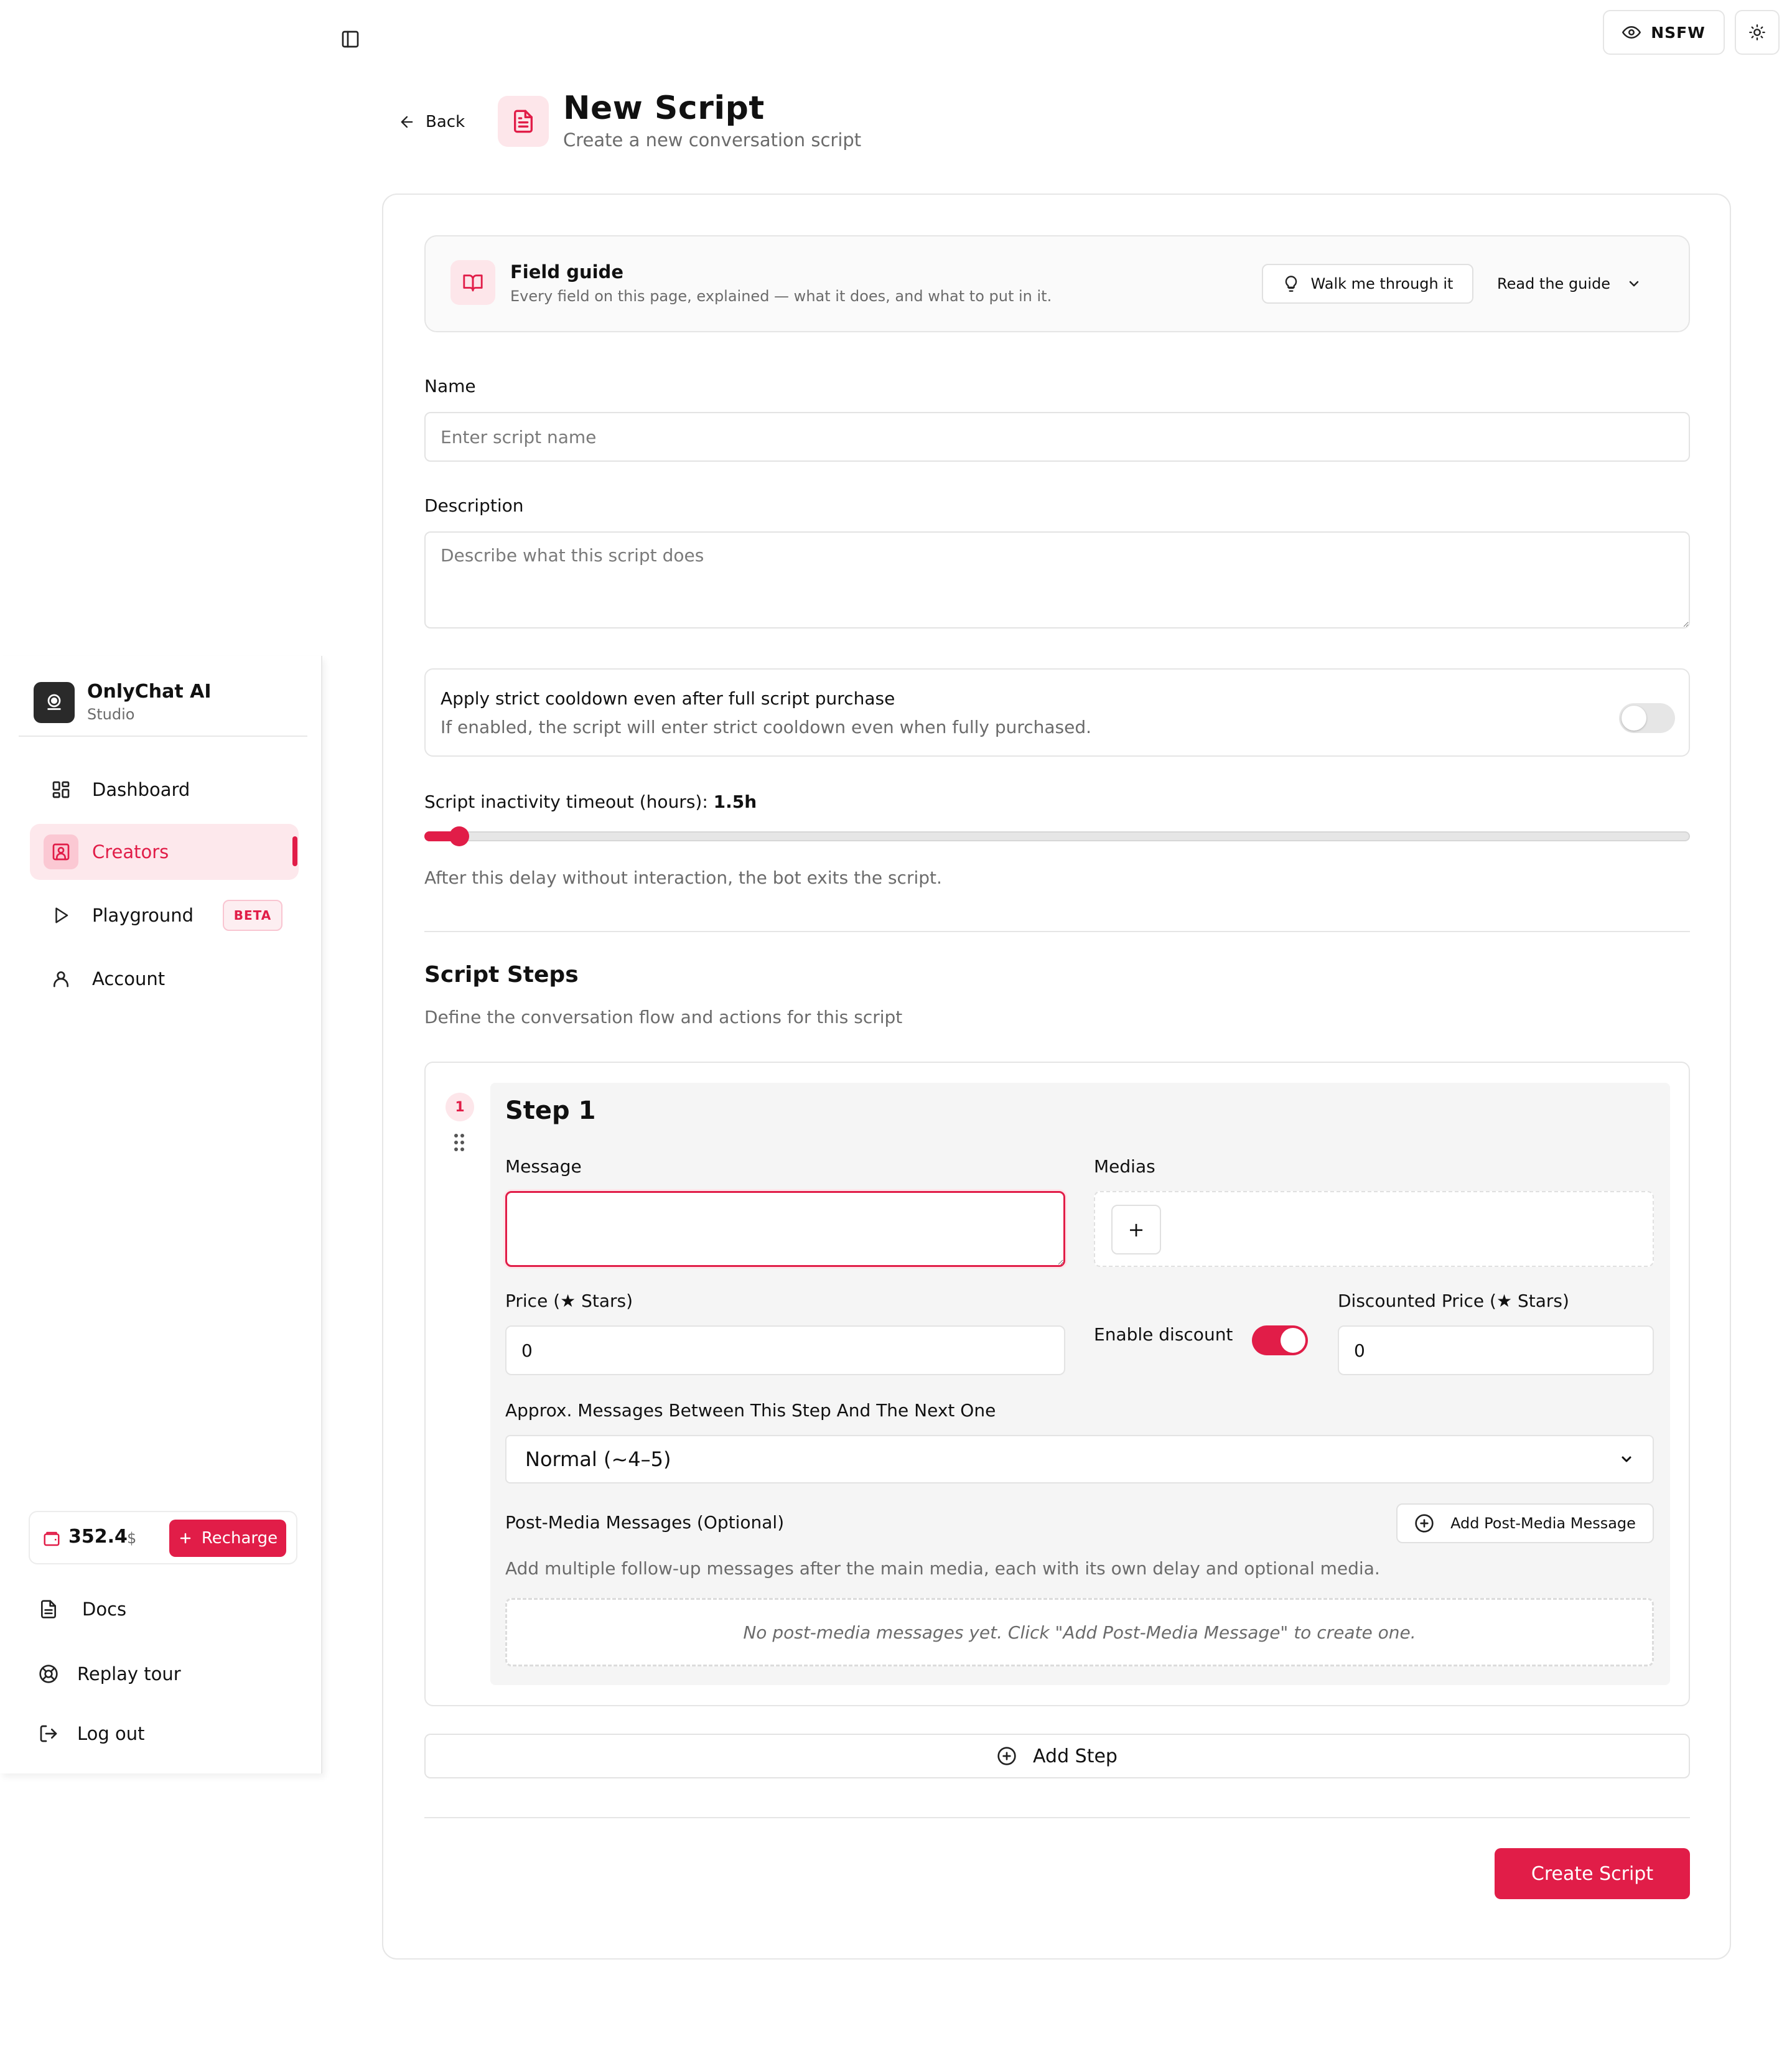 The width and height of the screenshot is (1792, 2051). What do you see at coordinates (543, 1166) in the screenshot?
I see `message-label: Message` at bounding box center [543, 1166].